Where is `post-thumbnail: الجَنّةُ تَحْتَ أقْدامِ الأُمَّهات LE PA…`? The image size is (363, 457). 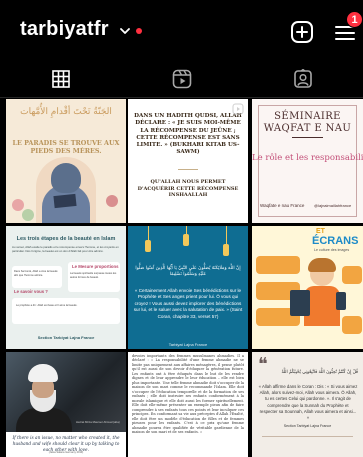 post-thumbnail: الجَنّةُ تَحْتَ أقْدامِ الأُمَّهات LE PA… is located at coordinates (66, 161).